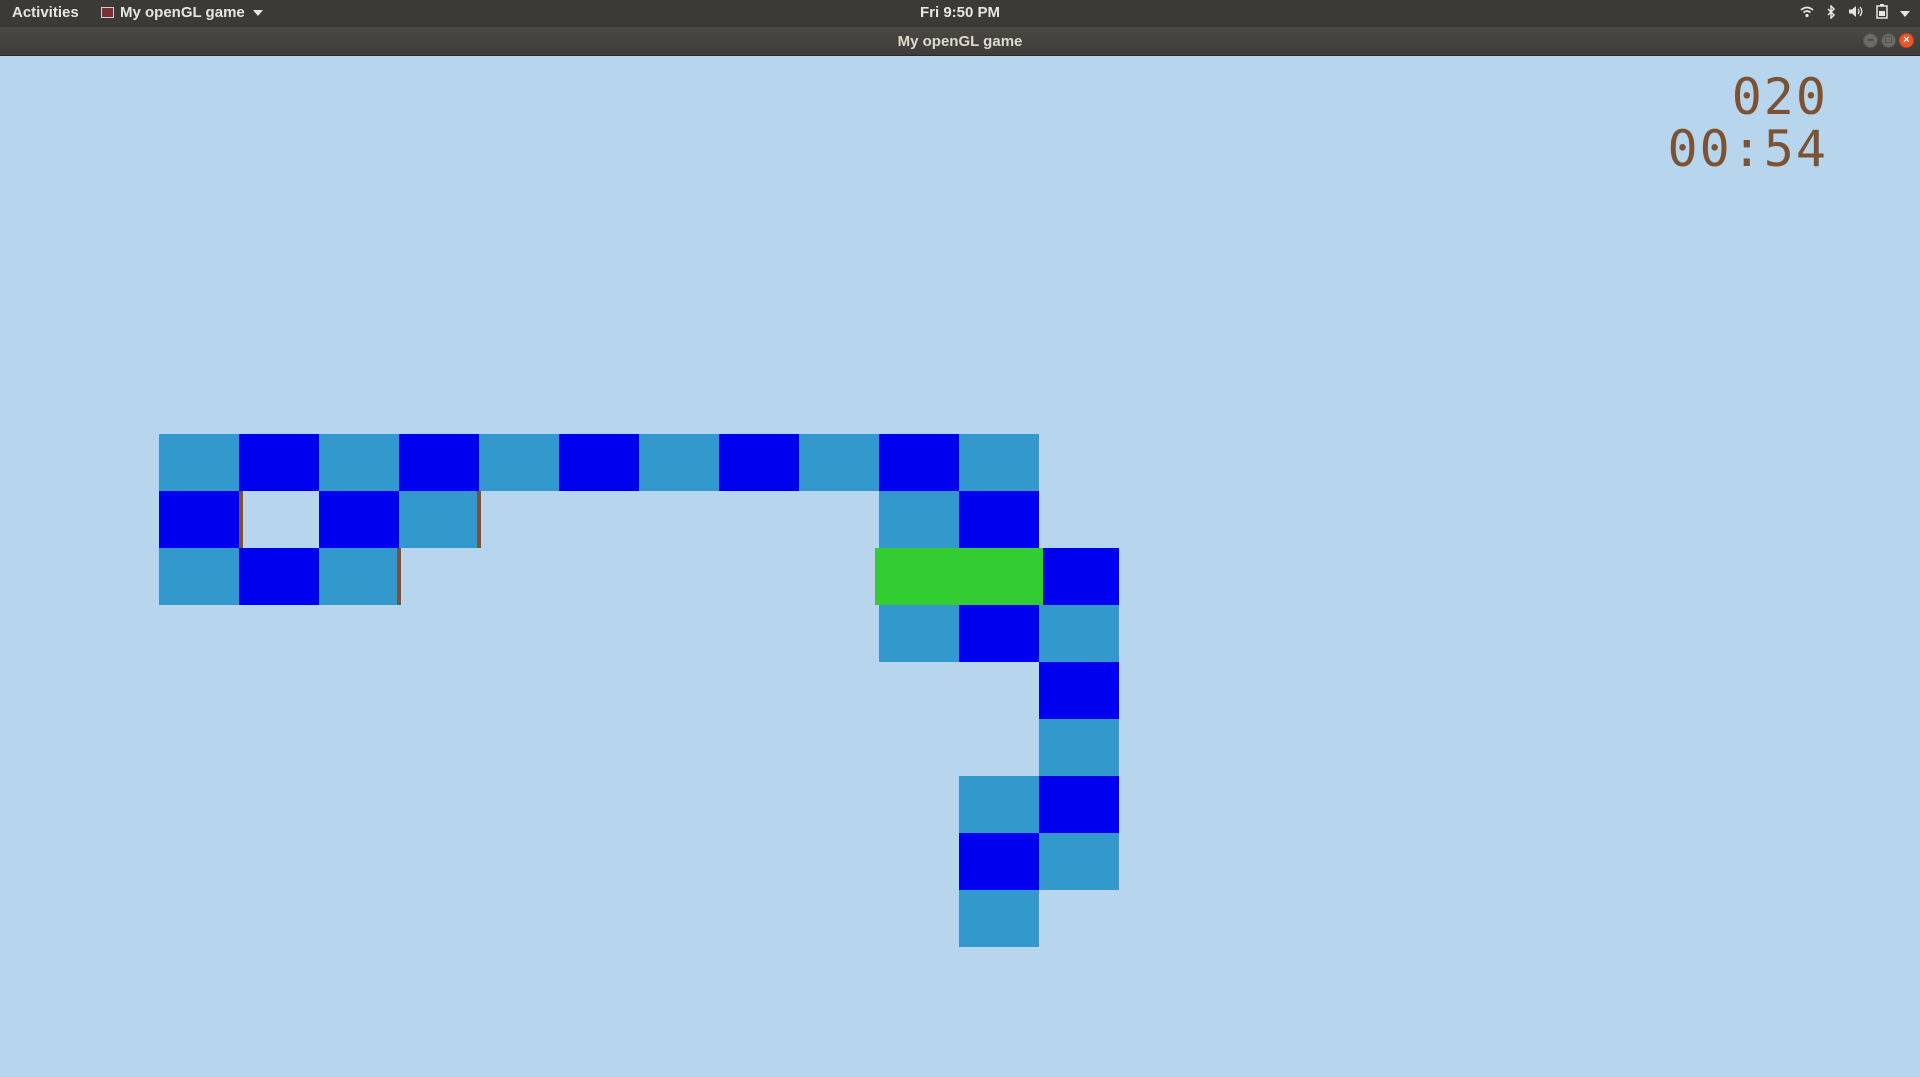 Image resolution: width=1920 pixels, height=1077 pixels. I want to click on hud: 020 00:54, so click(1747, 124).